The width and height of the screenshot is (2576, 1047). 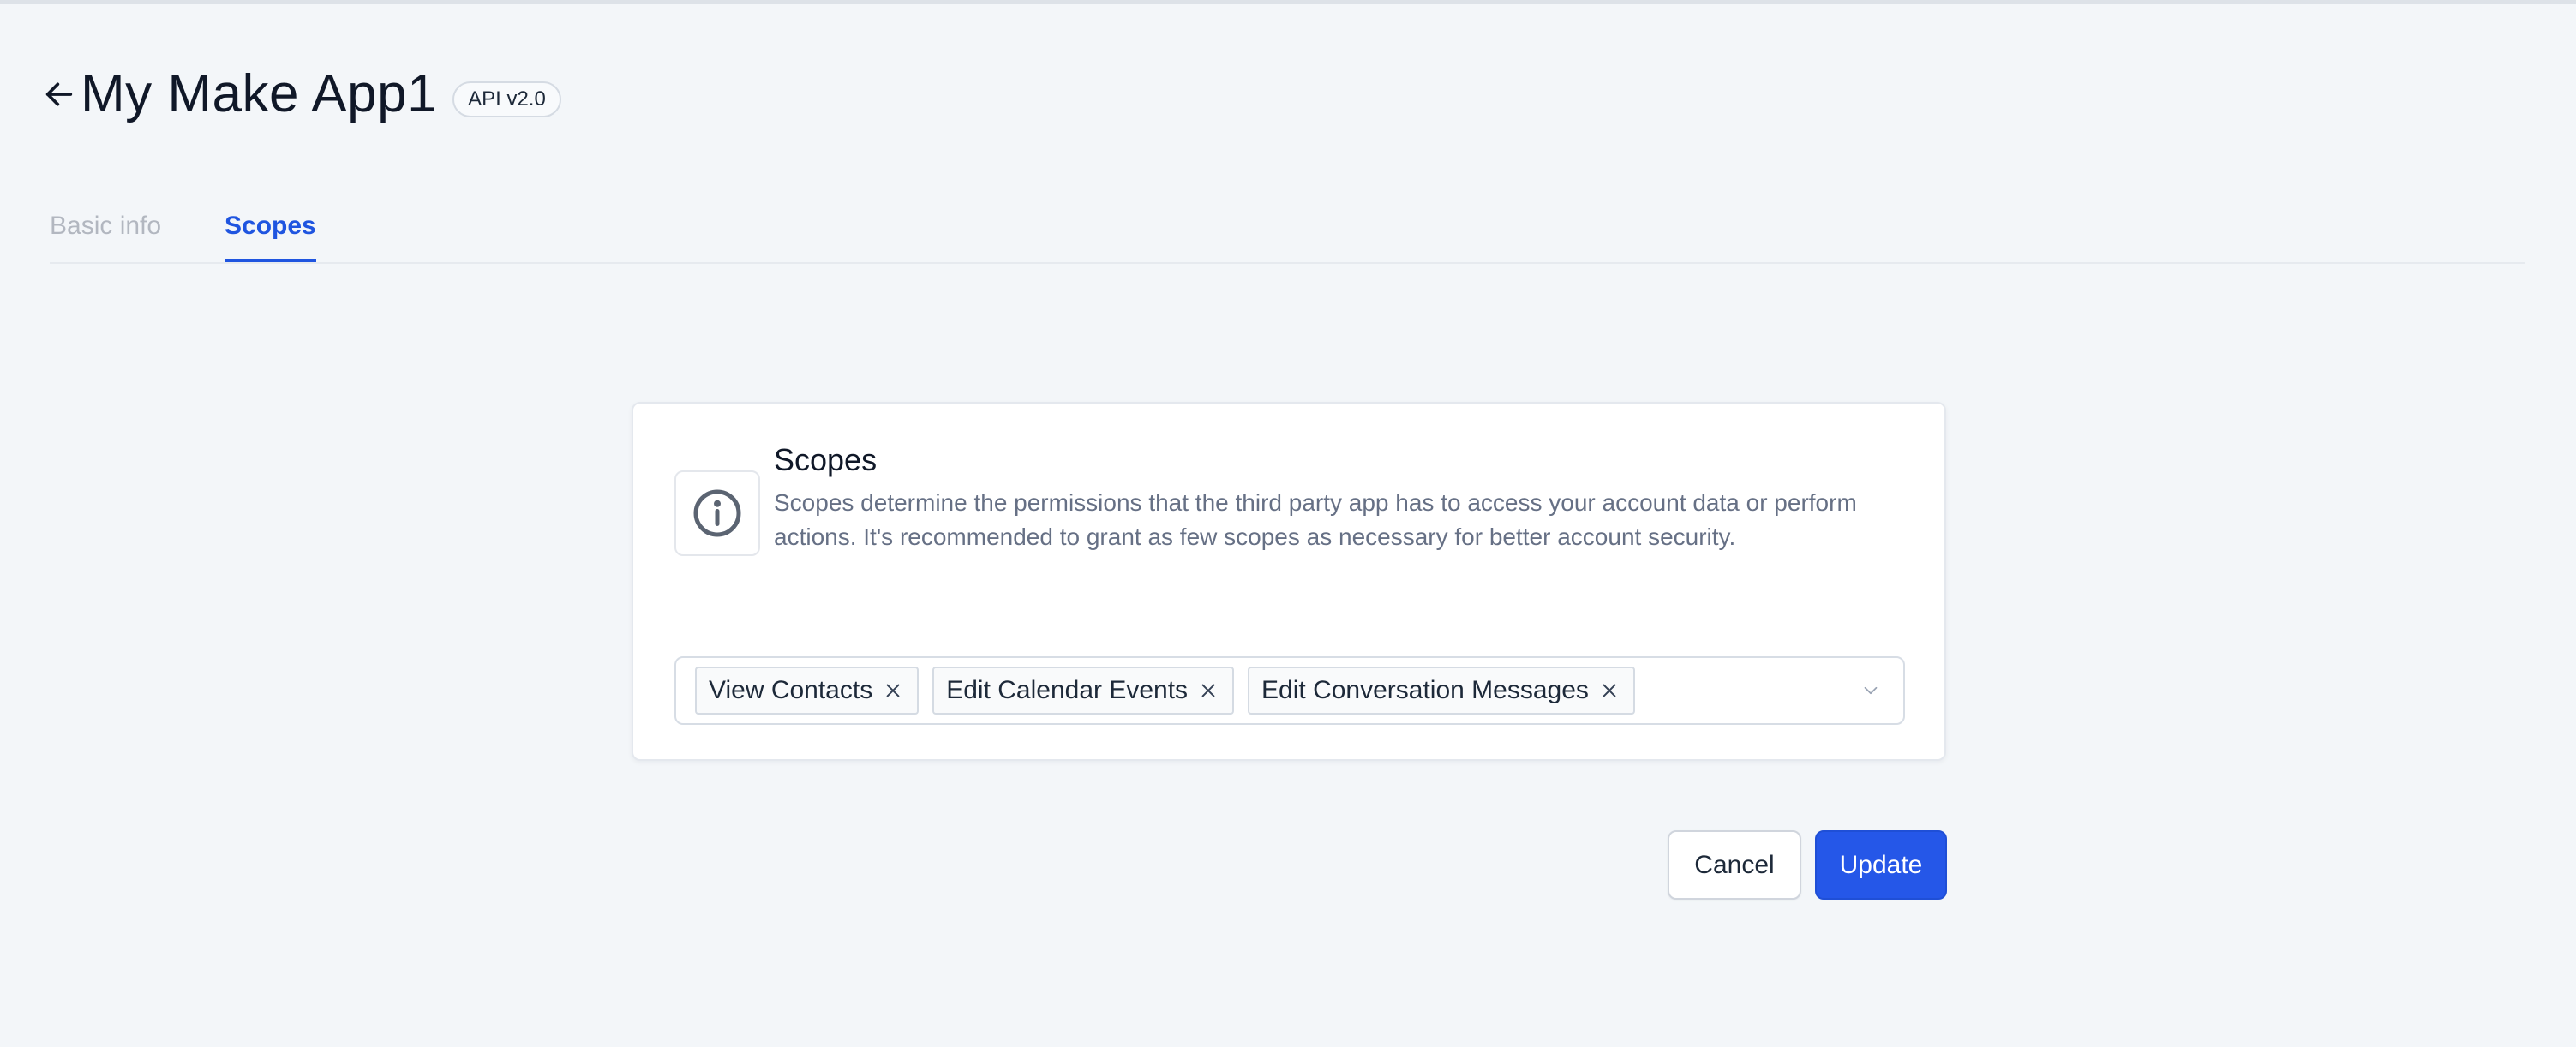 I want to click on page-title: My Make App1, so click(x=259, y=93).